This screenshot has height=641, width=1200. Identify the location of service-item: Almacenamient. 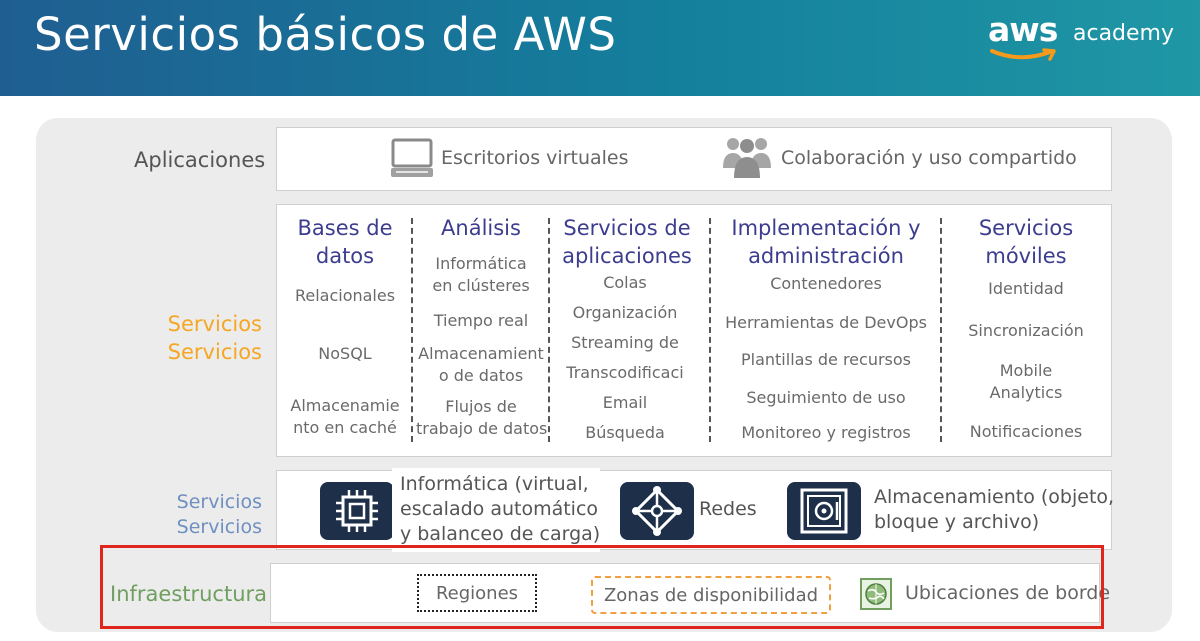
(481, 353).